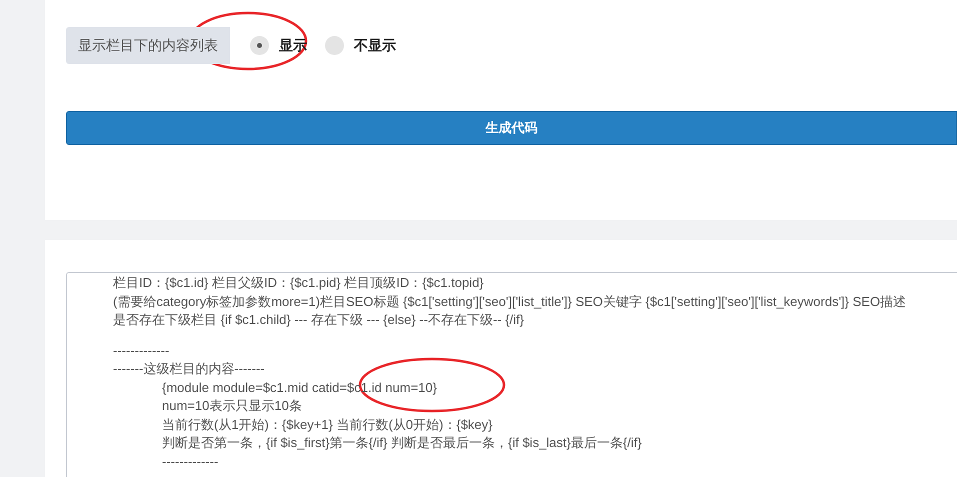 The image size is (957, 477). What do you see at coordinates (402, 442) in the screenshot?
I see `code-line: 判断是否第一条，{if $is_first}第一条{/if} 判断是否最后一条，{if $is_last}最后一条{/if}` at bounding box center [402, 442].